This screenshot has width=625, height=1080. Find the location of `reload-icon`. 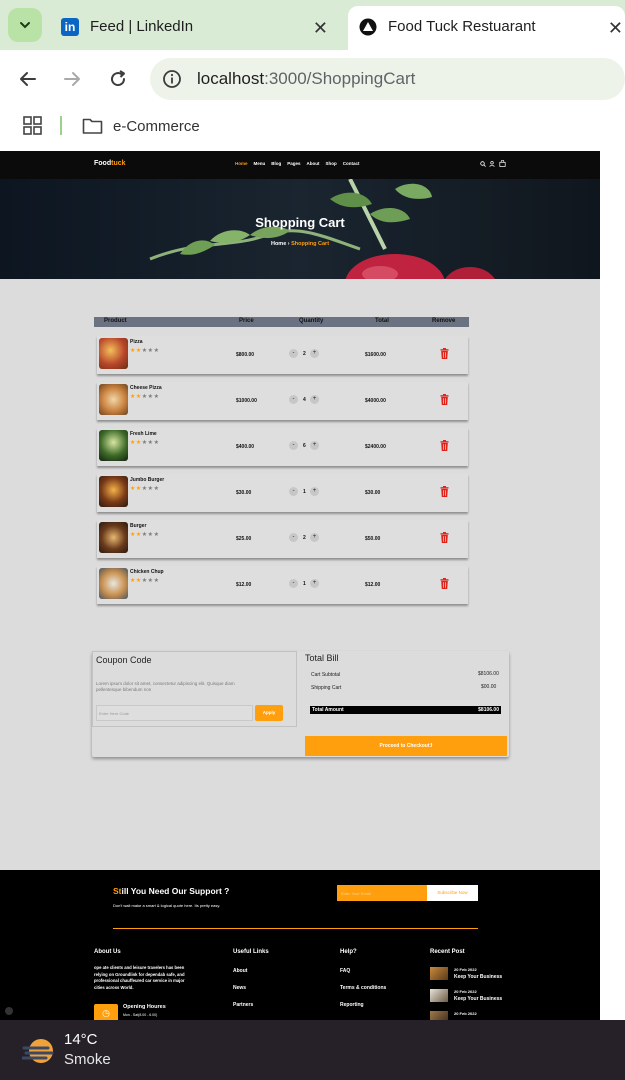

reload-icon is located at coordinates (118, 79).